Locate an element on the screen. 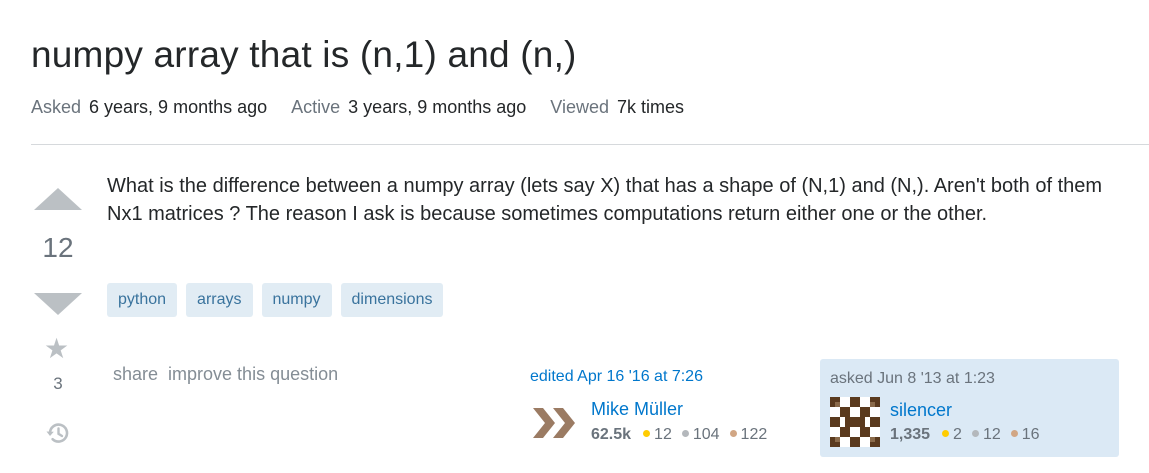  active-label: Active is located at coordinates (316, 107).